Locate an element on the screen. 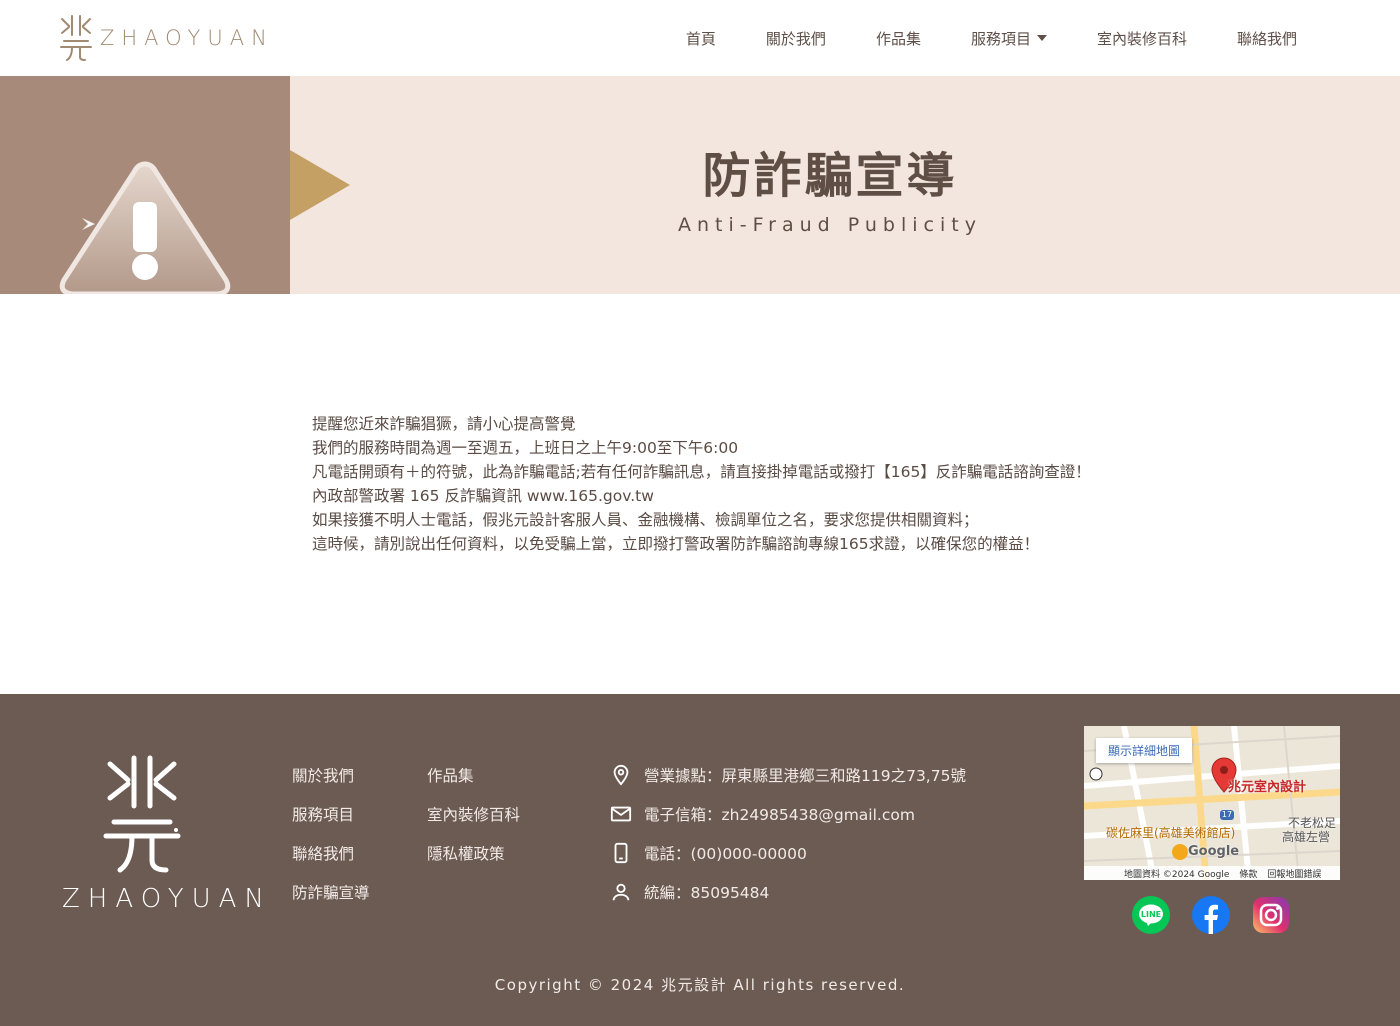 The width and height of the screenshot is (1400, 1026). nav-home: 首頁 is located at coordinates (701, 38).